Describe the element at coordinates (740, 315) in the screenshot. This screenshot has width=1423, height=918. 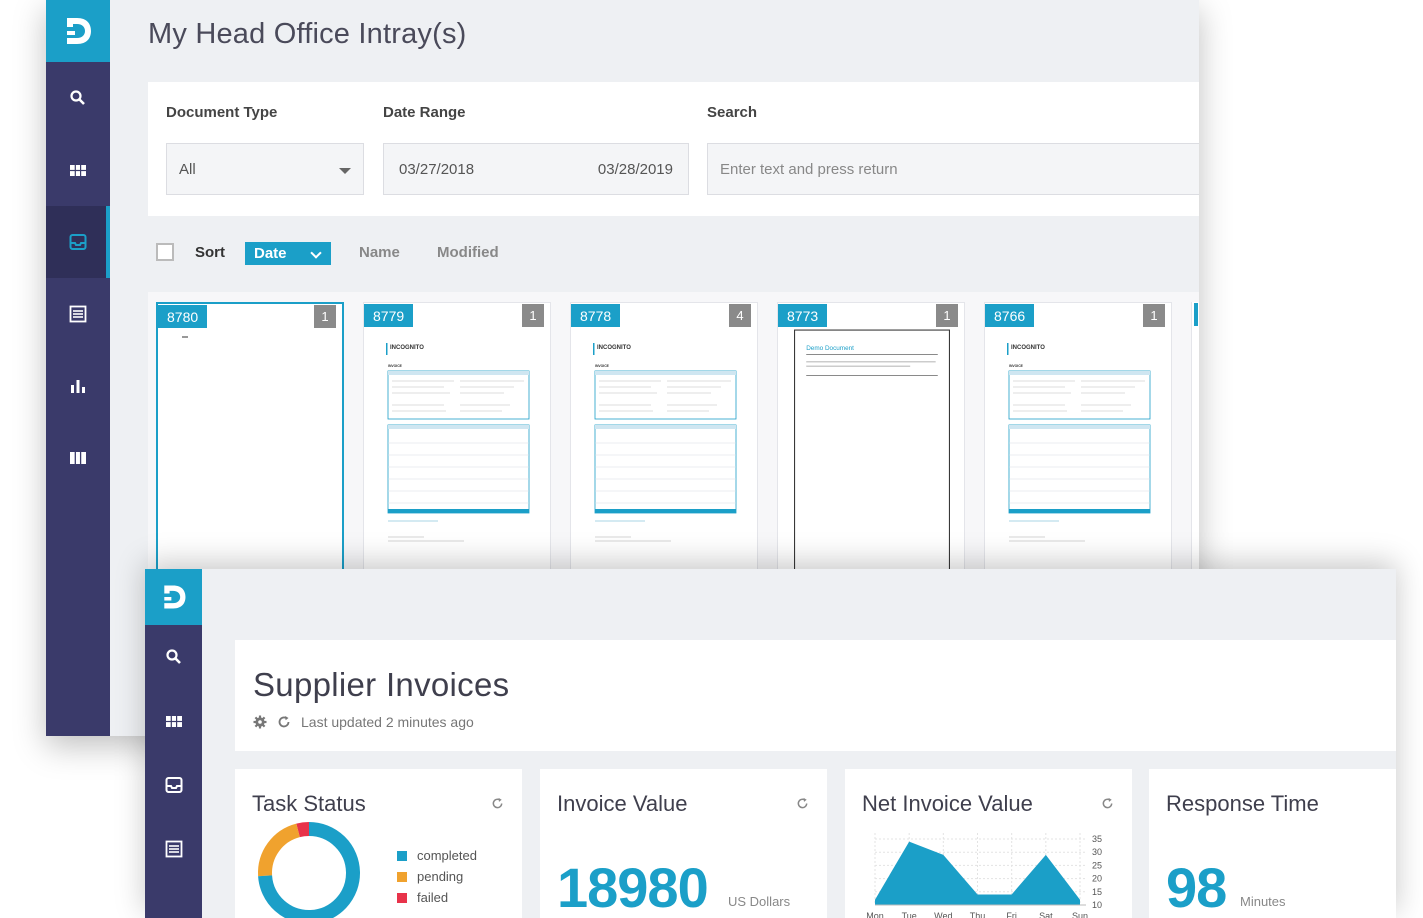
I see `page-count-badge: 4` at that location.